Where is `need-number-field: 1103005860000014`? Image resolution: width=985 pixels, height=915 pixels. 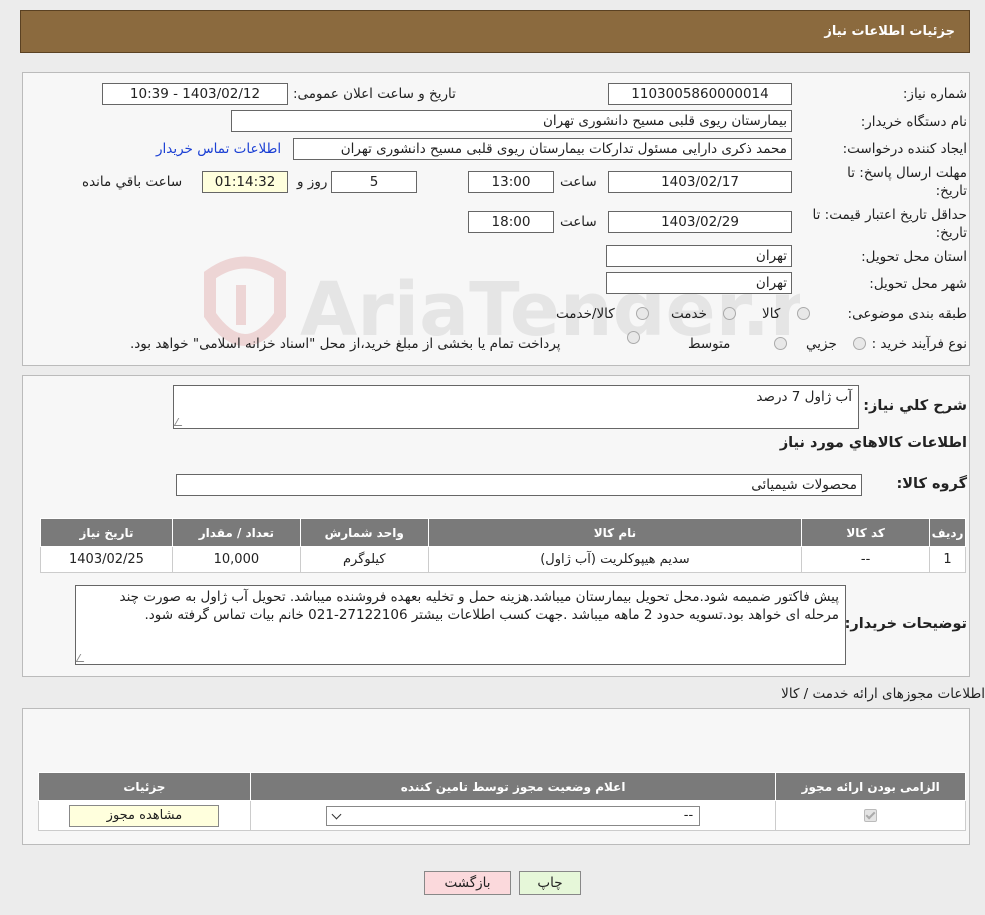 need-number-field: 1103005860000014 is located at coordinates (700, 94).